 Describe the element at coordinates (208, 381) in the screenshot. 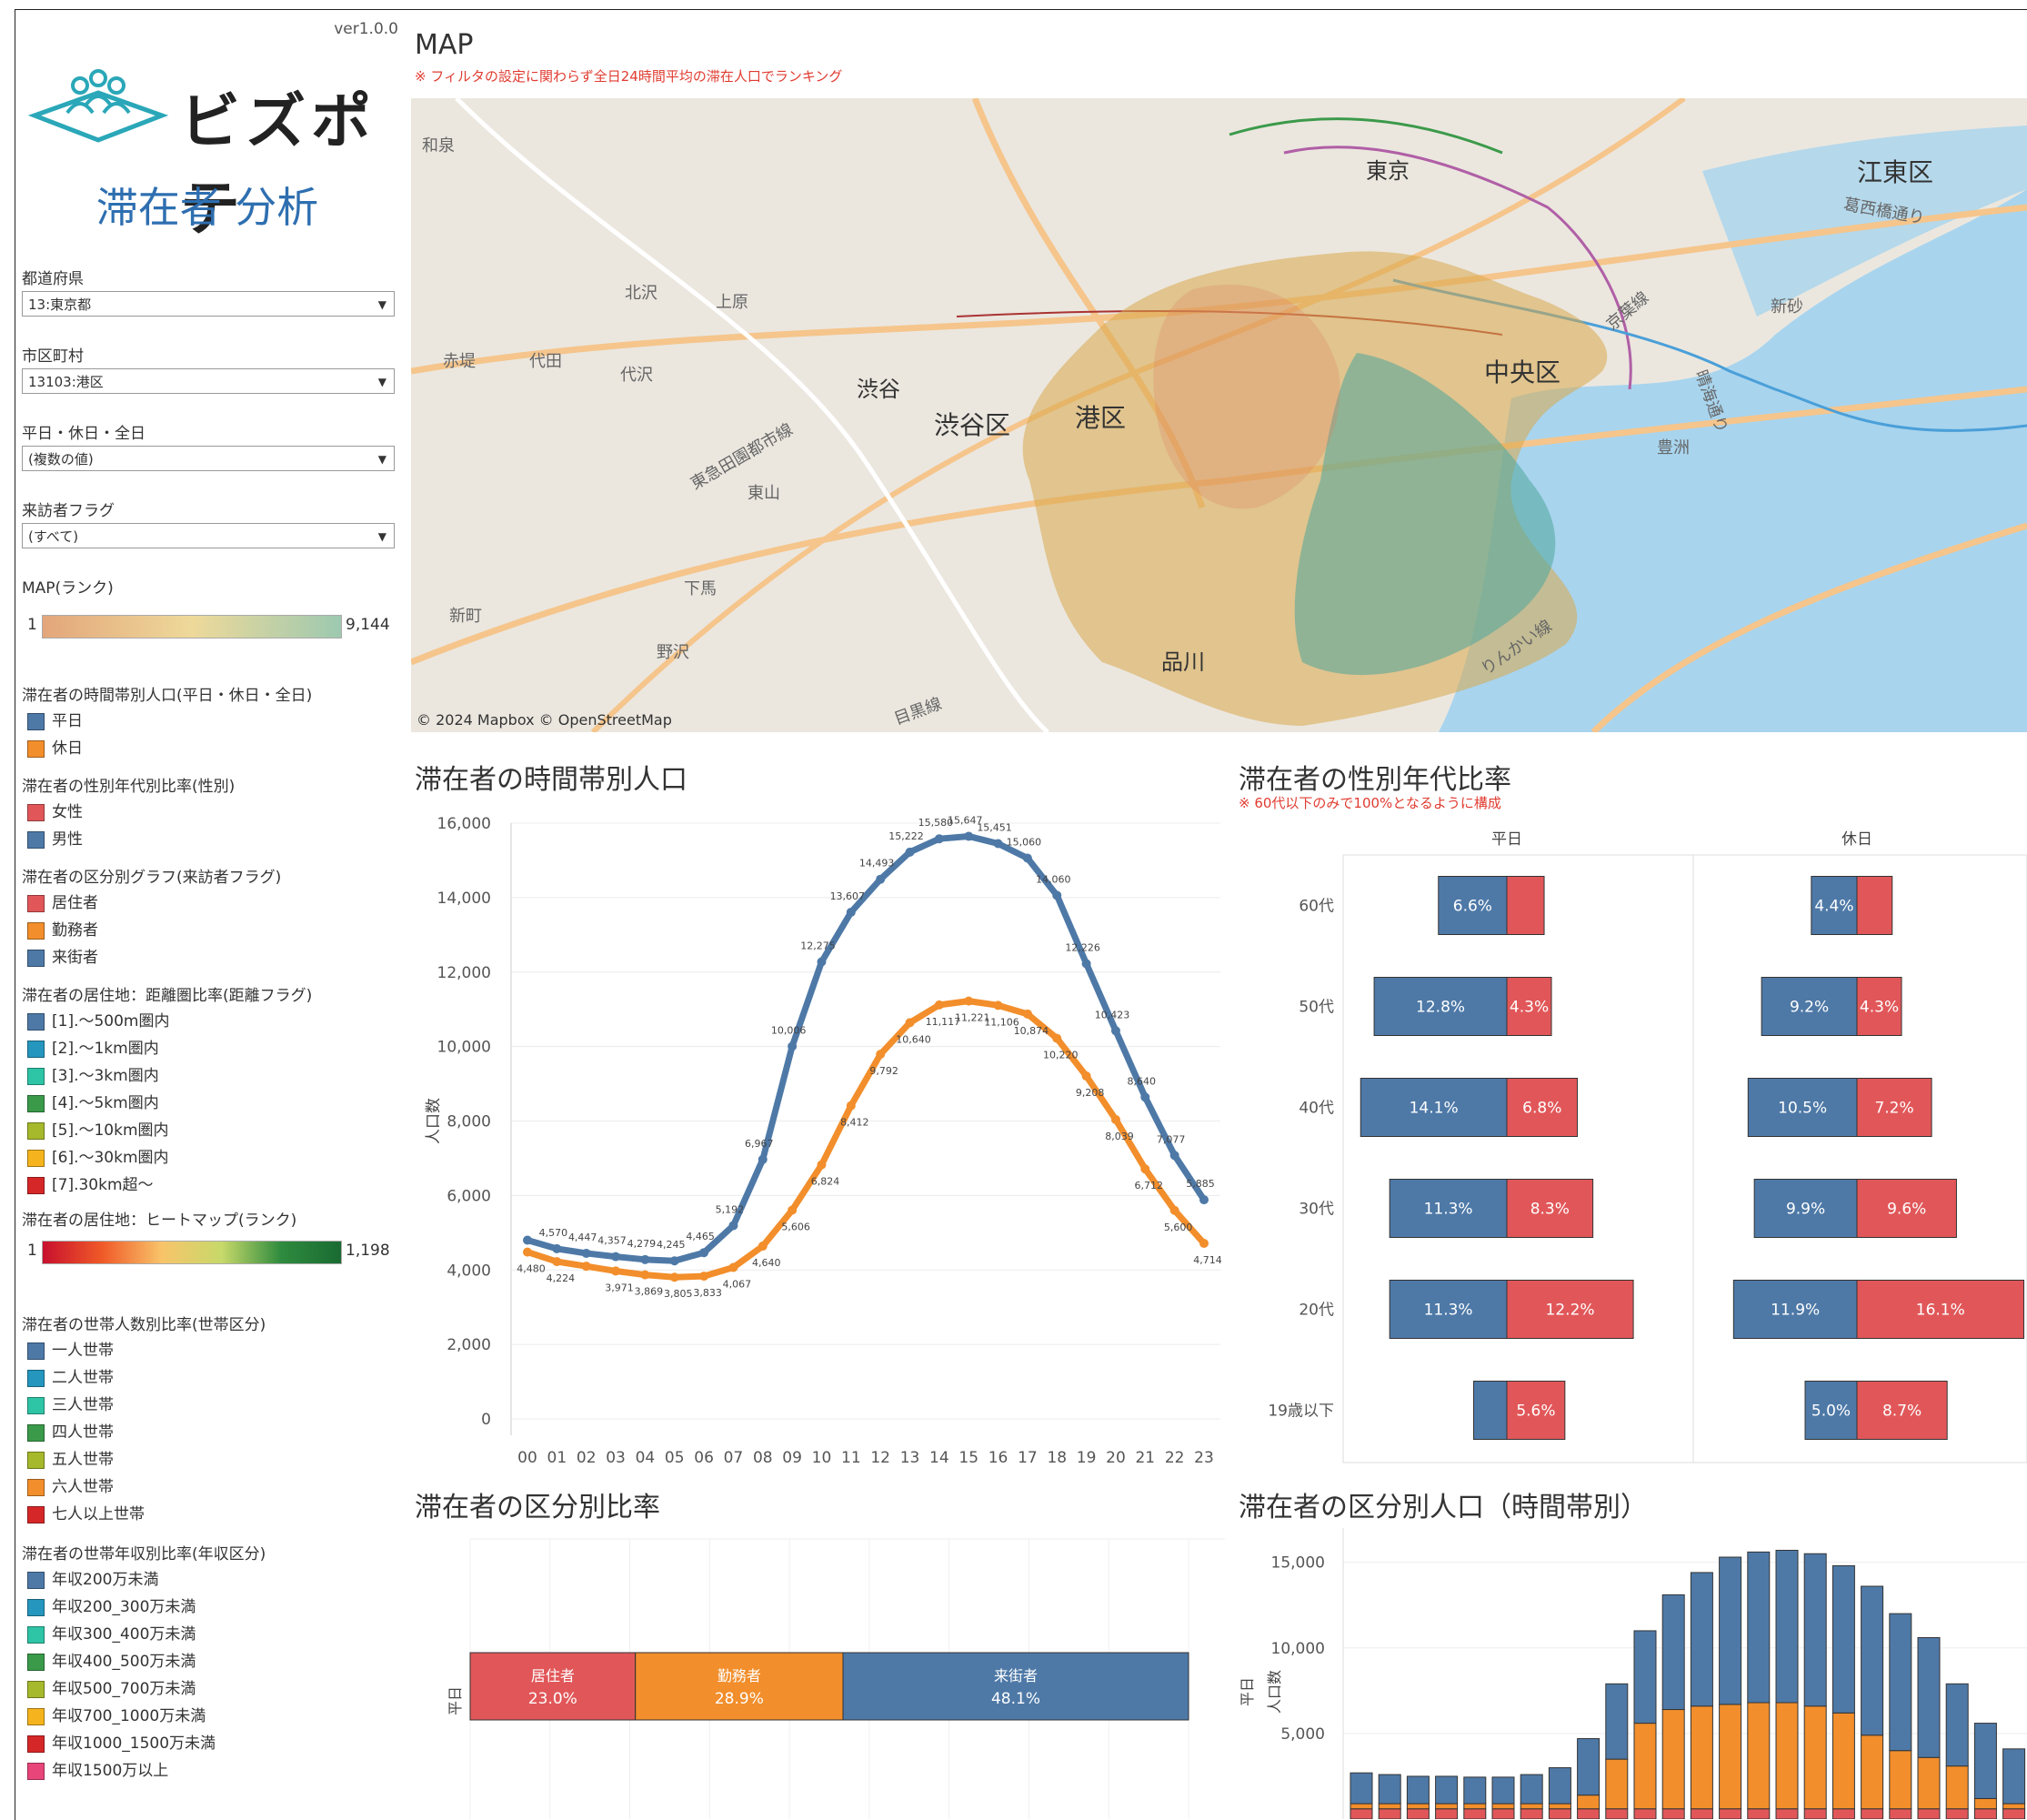

I see `filter-select-city: 13103:港区 ▼` at that location.